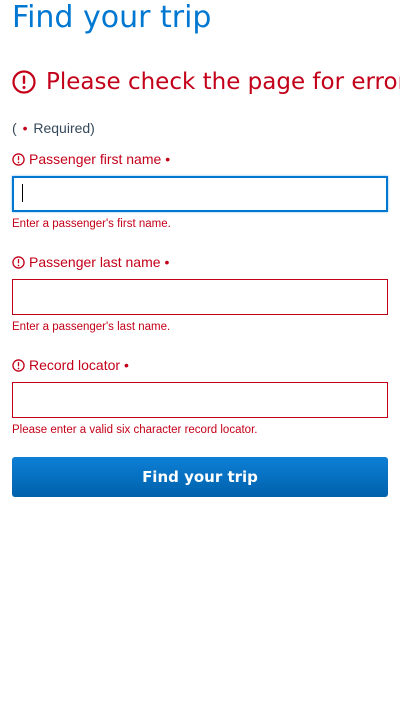 The width and height of the screenshot is (400, 721). What do you see at coordinates (14, 128) in the screenshot?
I see `required-legend-open: (` at bounding box center [14, 128].